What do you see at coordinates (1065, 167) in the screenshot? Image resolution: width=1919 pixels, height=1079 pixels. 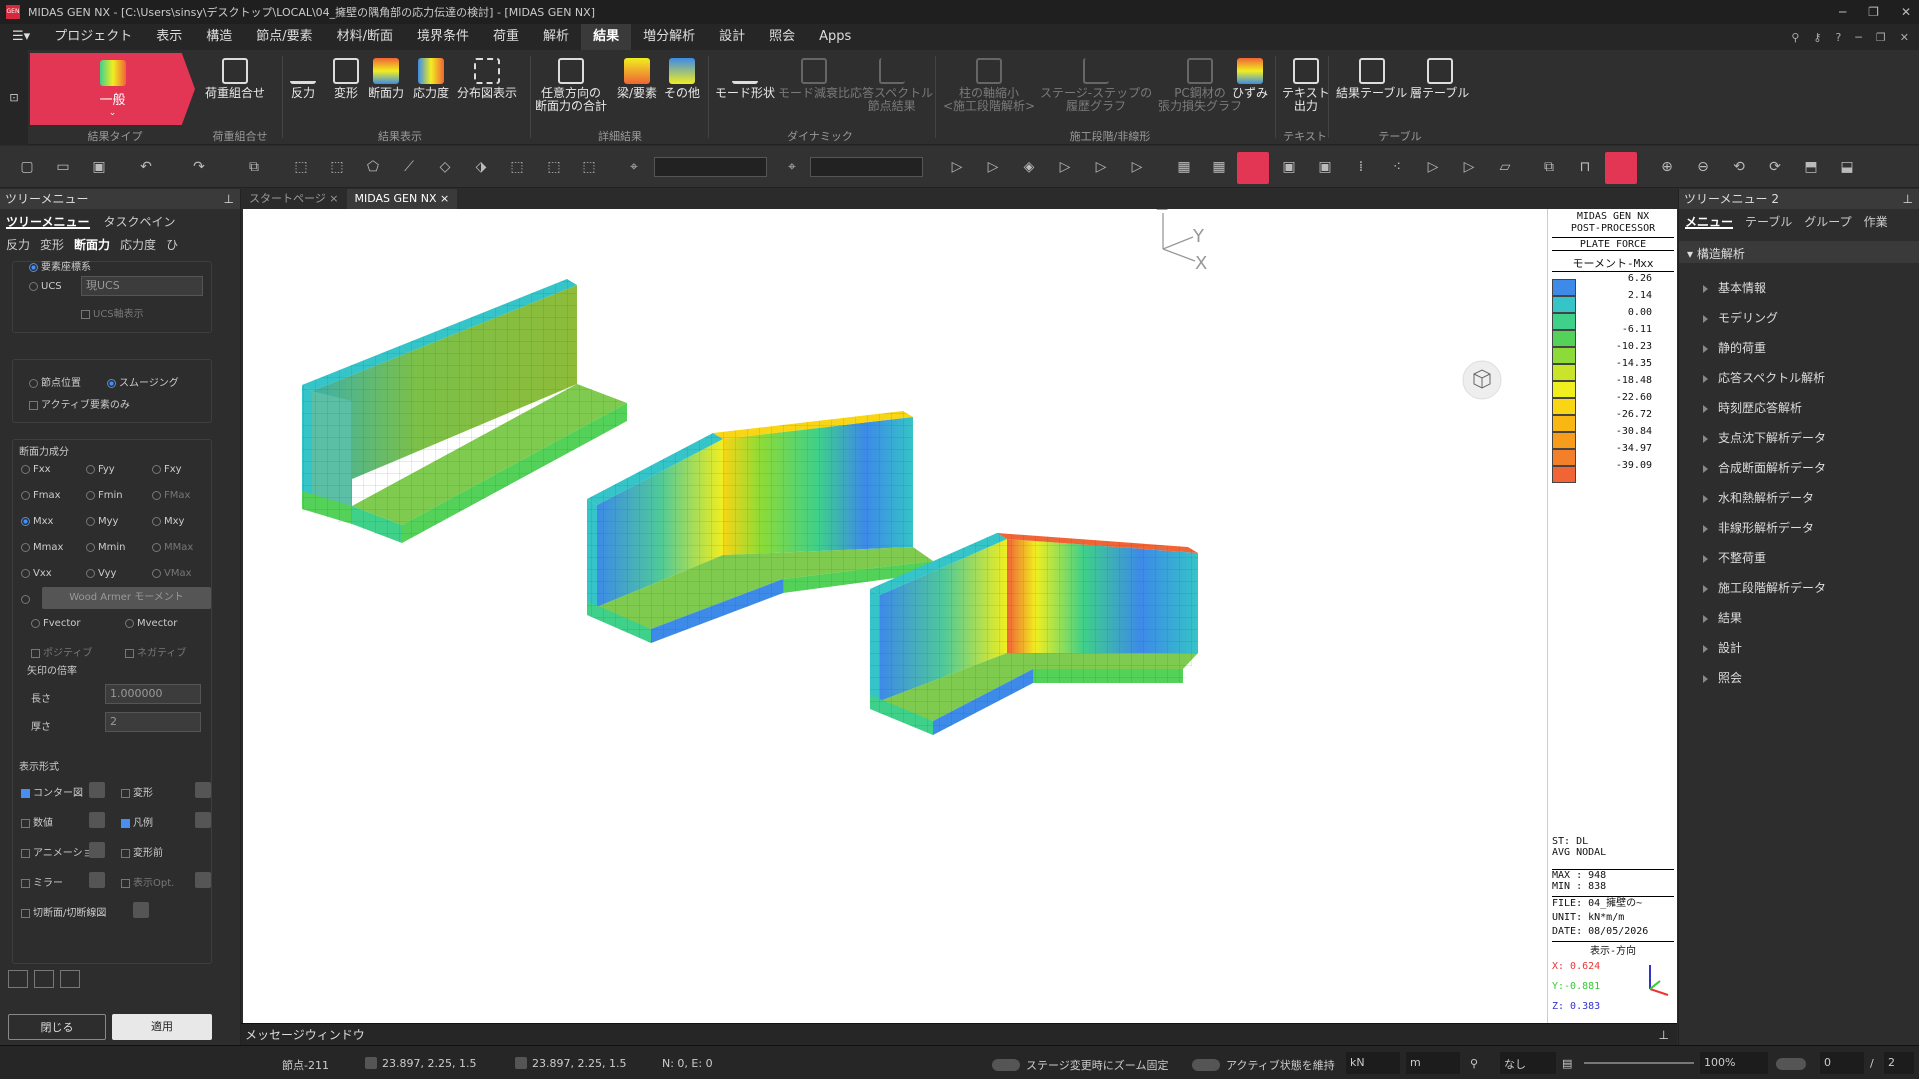 I see `inverse-icon: ▷` at bounding box center [1065, 167].